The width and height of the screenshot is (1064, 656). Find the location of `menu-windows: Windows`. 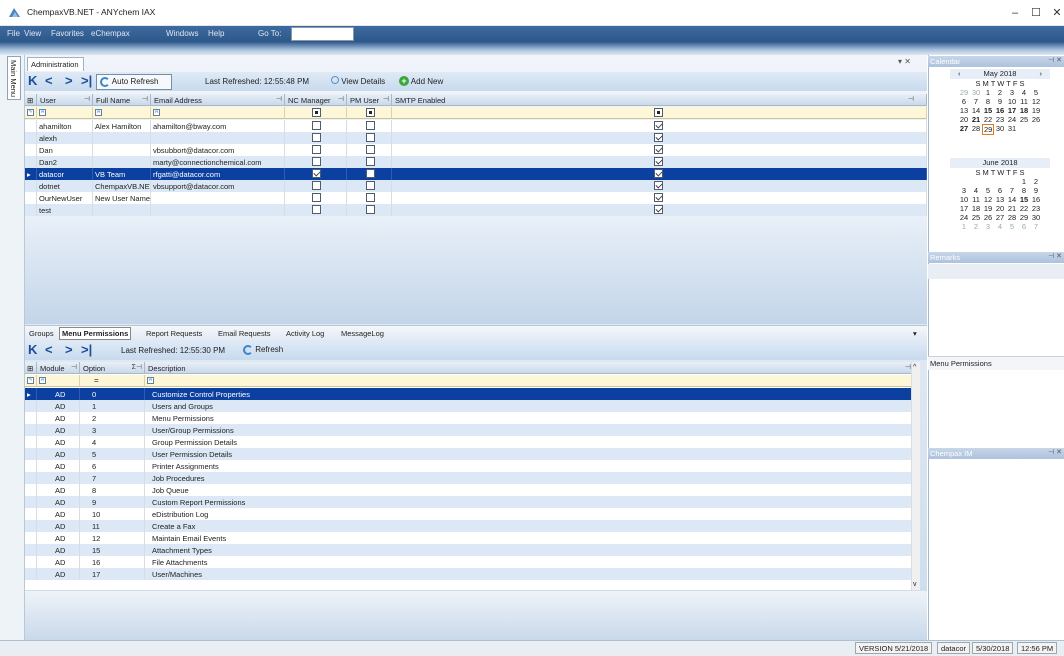

menu-windows: Windows is located at coordinates (182, 33).